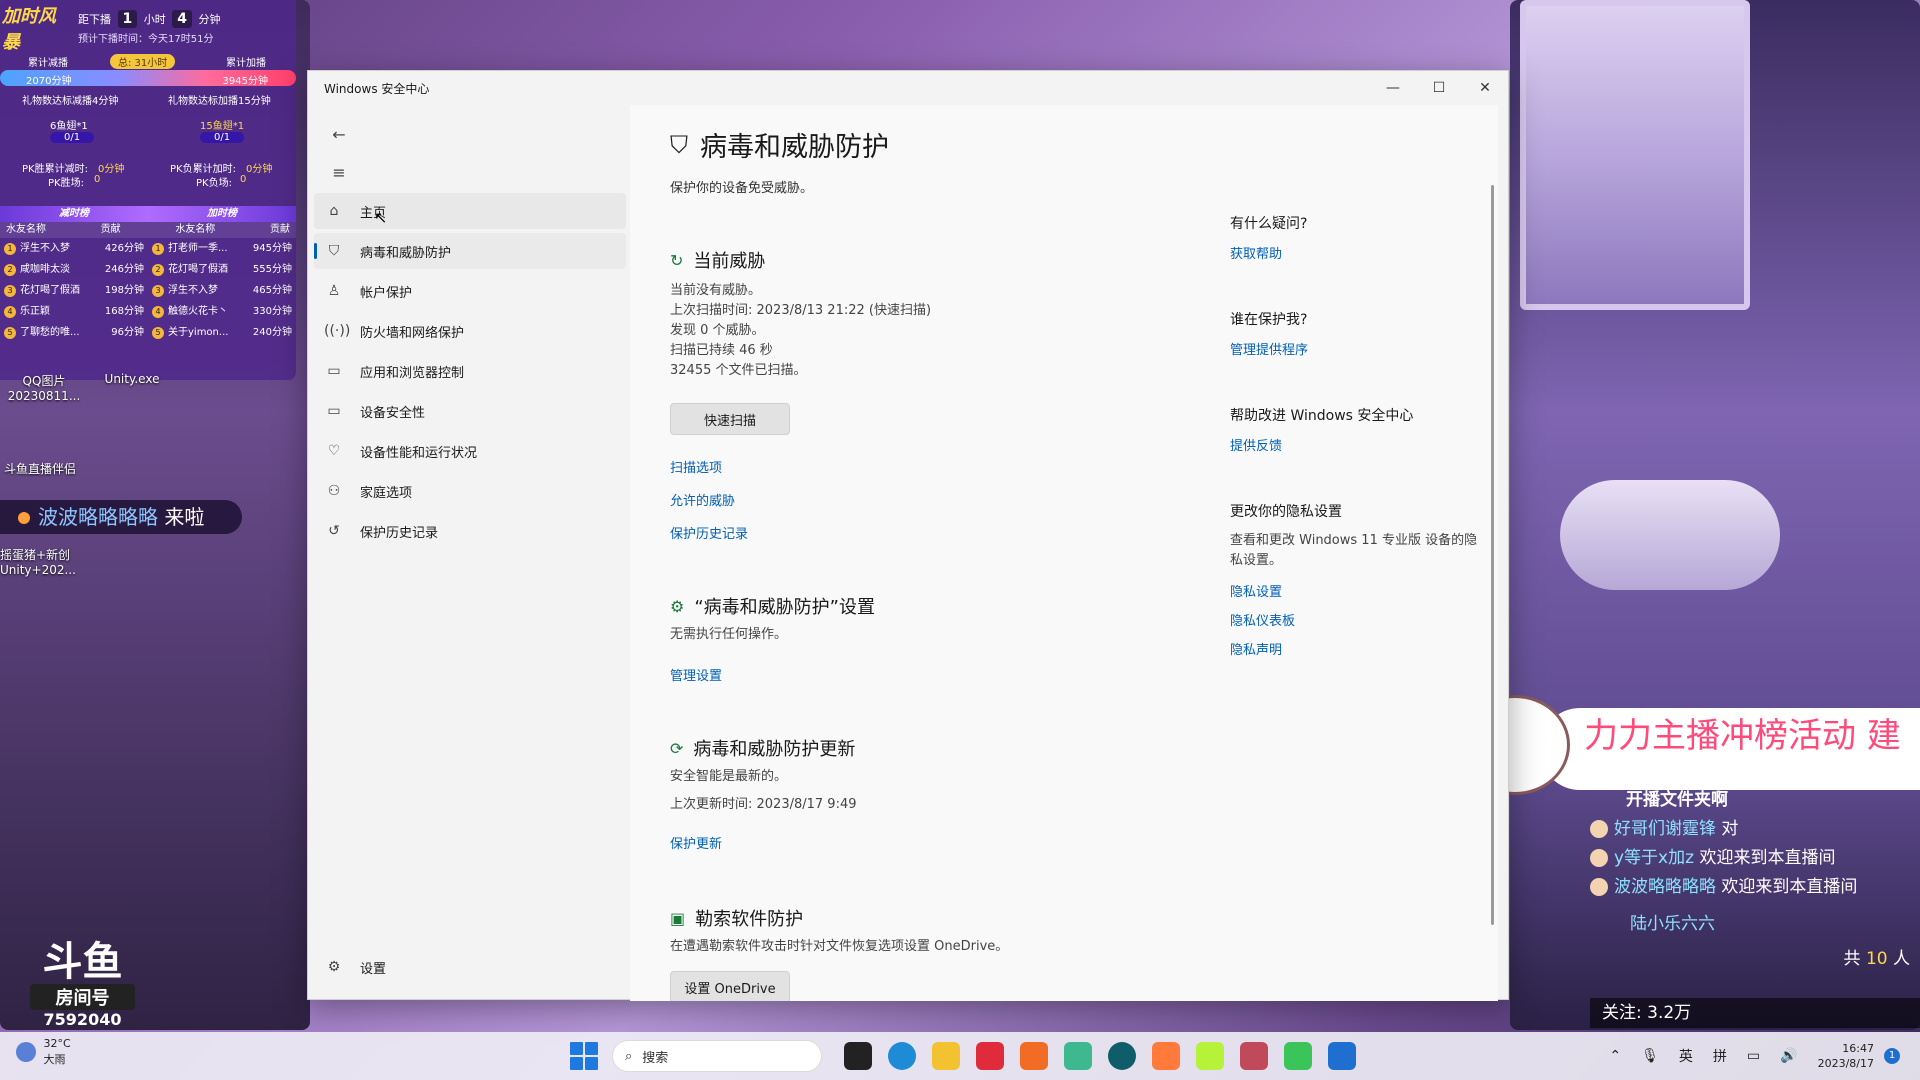 The image size is (1920, 1080). Describe the element at coordinates (339, 172) in the screenshot. I see `hamburger-menu-icon: ≡` at that location.